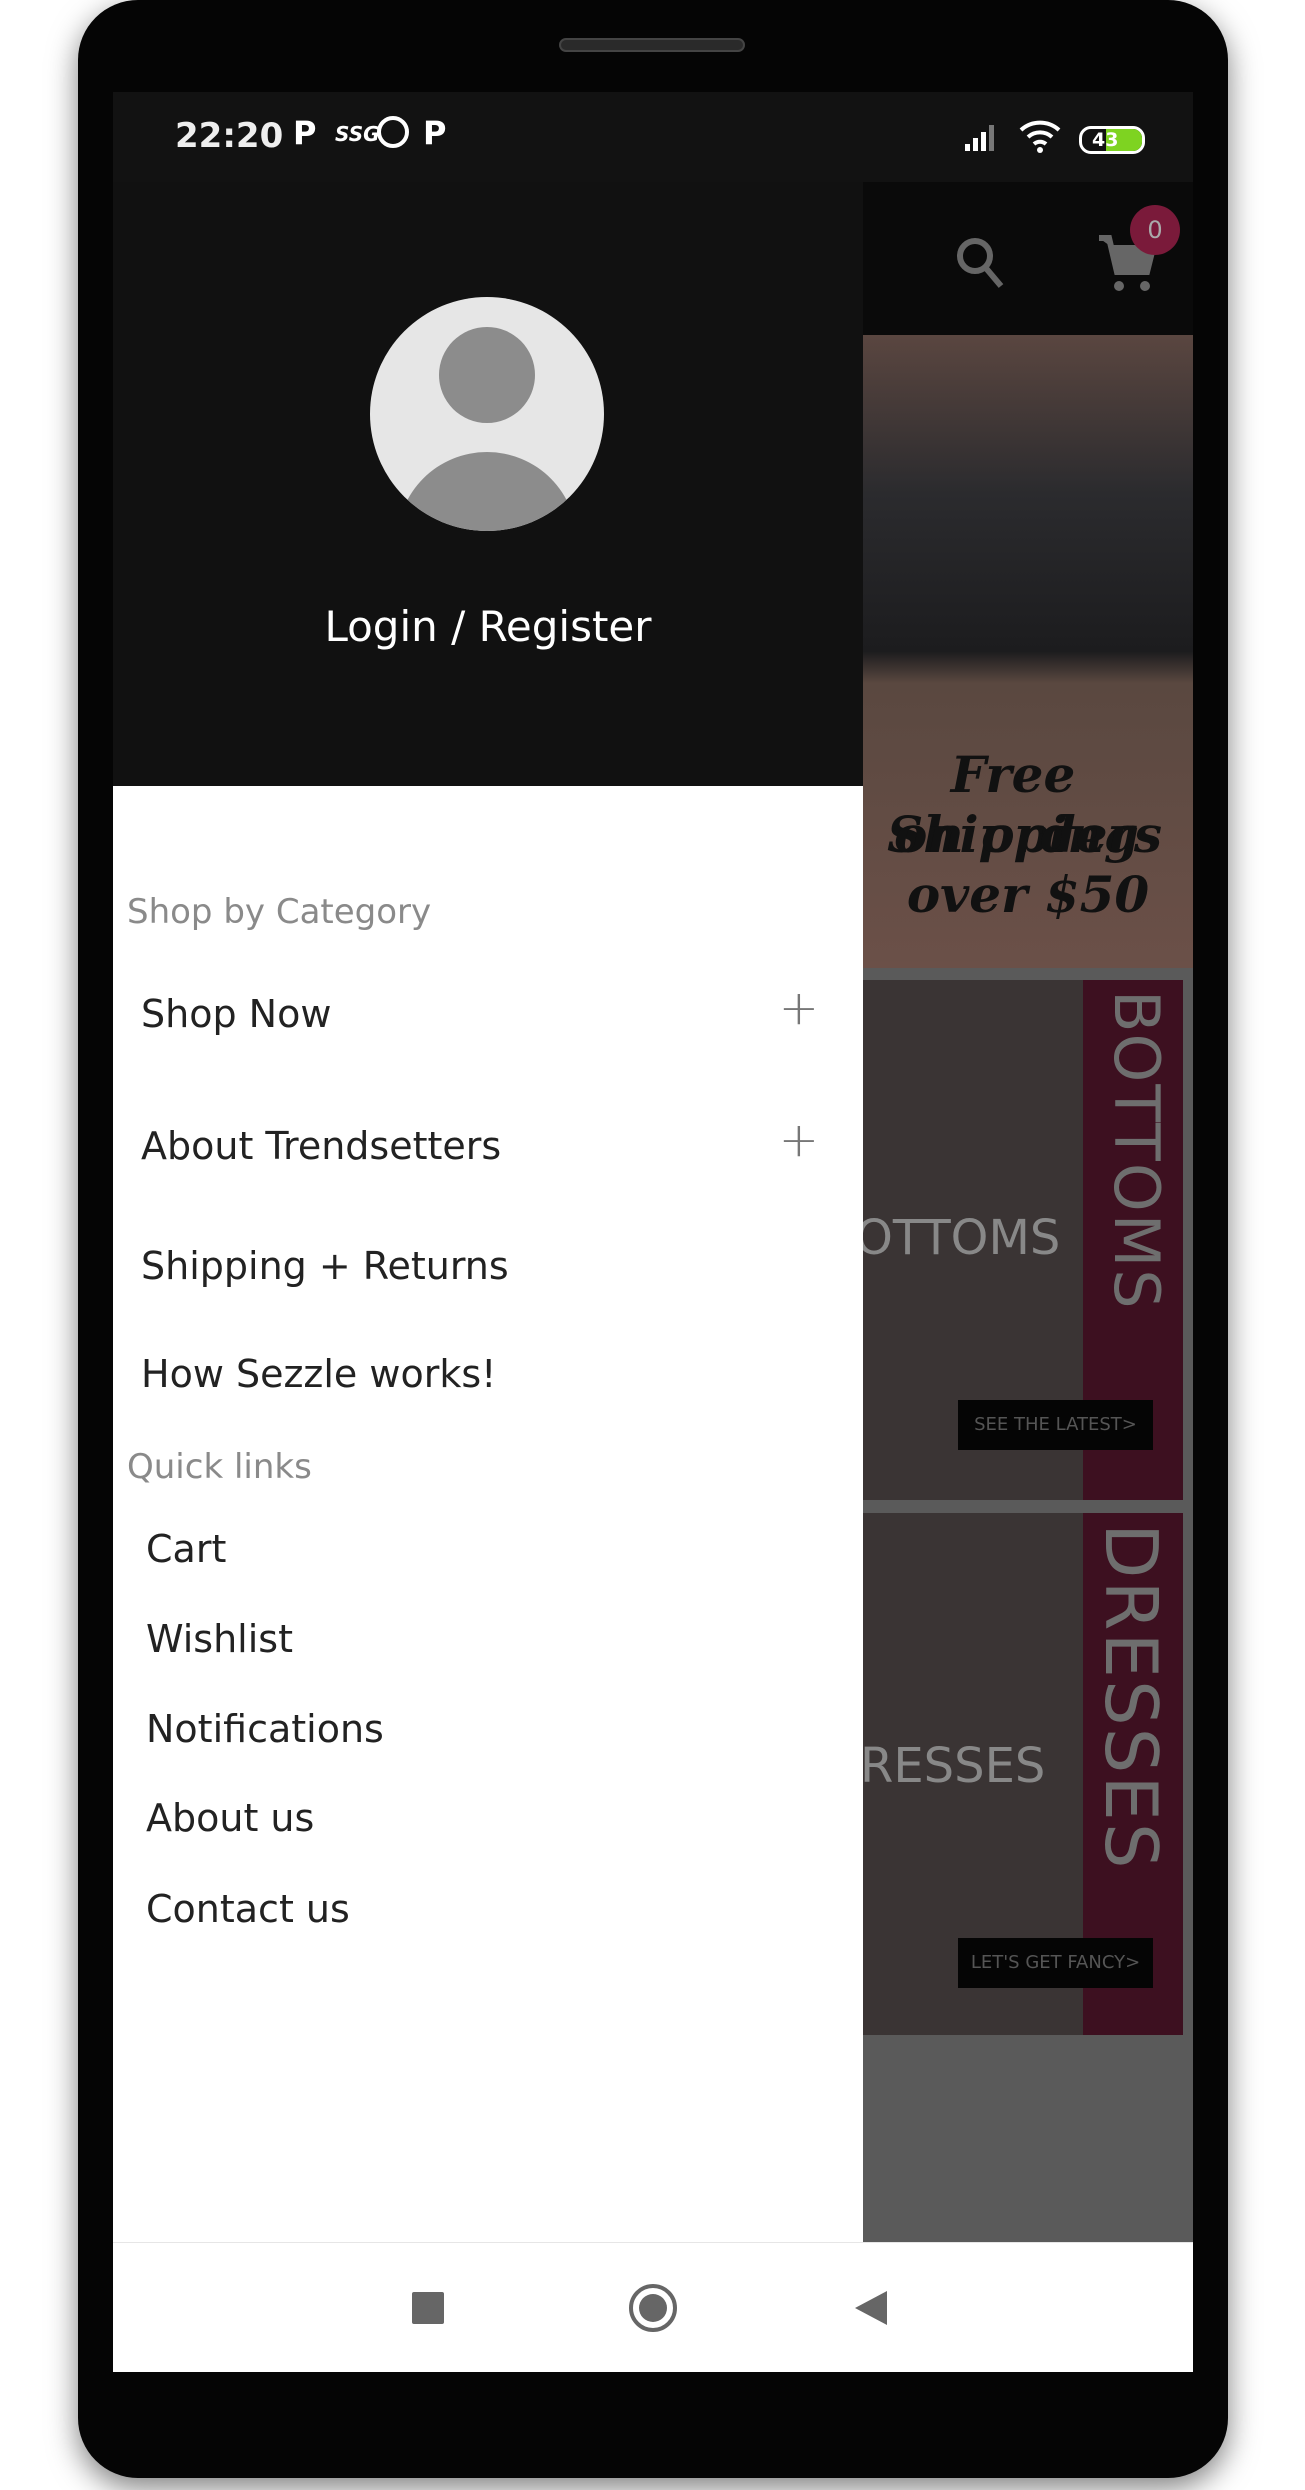  Describe the element at coordinates (491, 1140) in the screenshot. I see `menu-item-about-trendsetters: About Trendsetters +` at that location.